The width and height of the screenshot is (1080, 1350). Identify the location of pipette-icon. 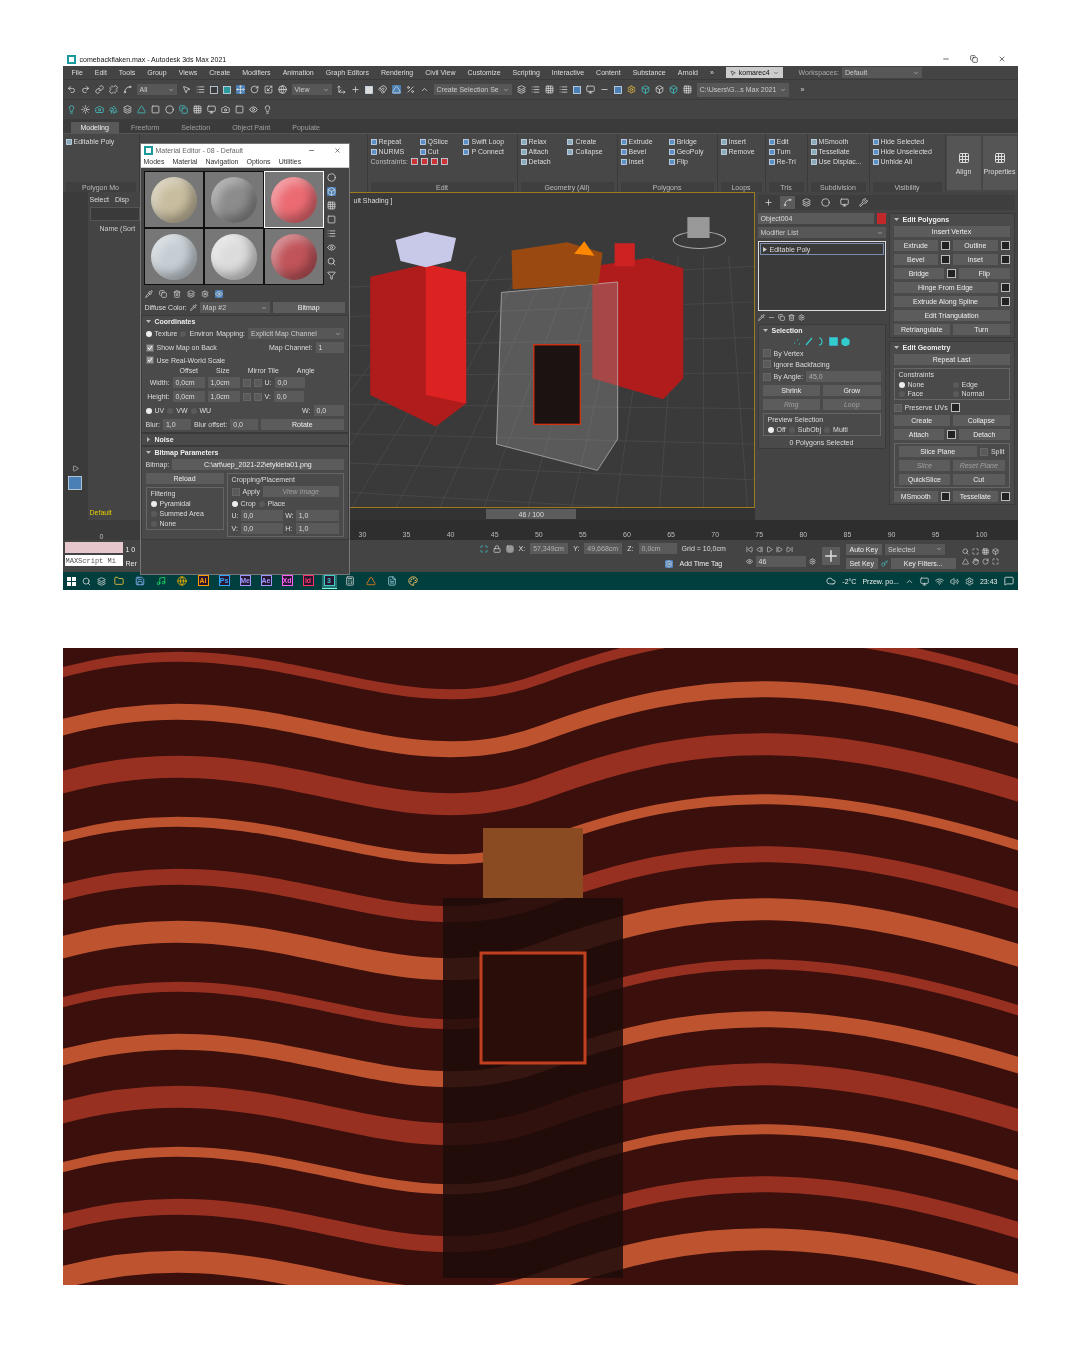
(148, 294).